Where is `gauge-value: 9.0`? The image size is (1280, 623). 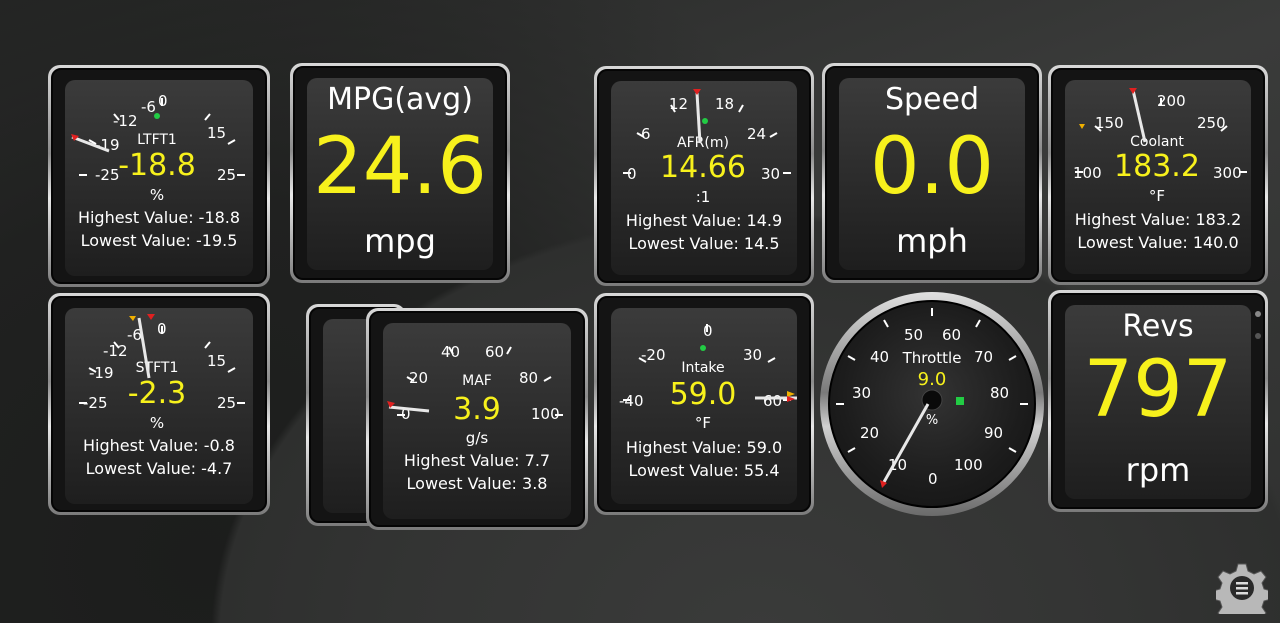
gauge-value: 9.0 is located at coordinates (932, 379).